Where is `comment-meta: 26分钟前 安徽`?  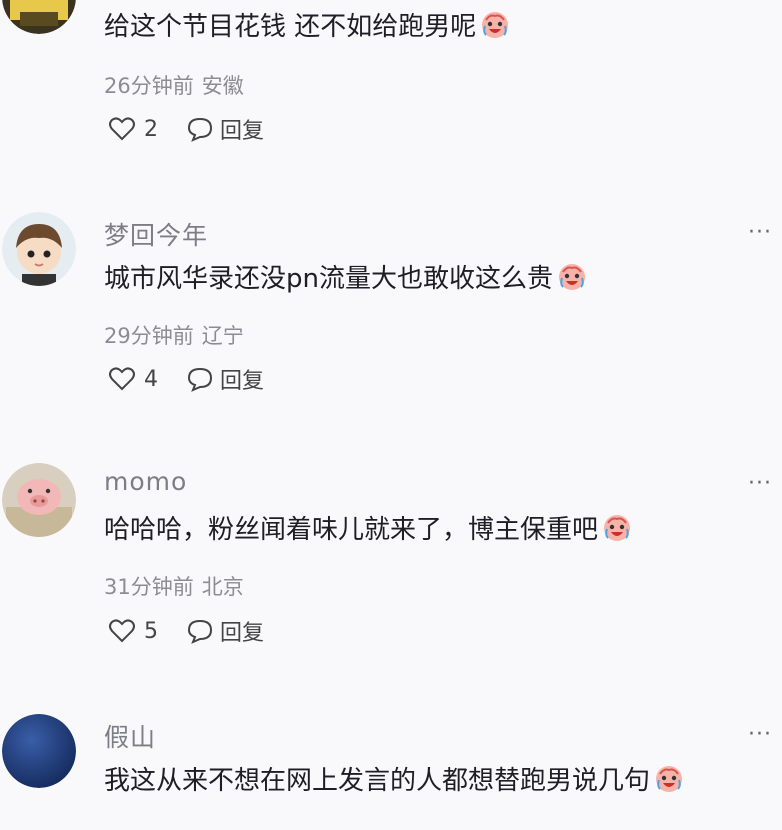
comment-meta: 26分钟前 安徽 is located at coordinates (178, 85).